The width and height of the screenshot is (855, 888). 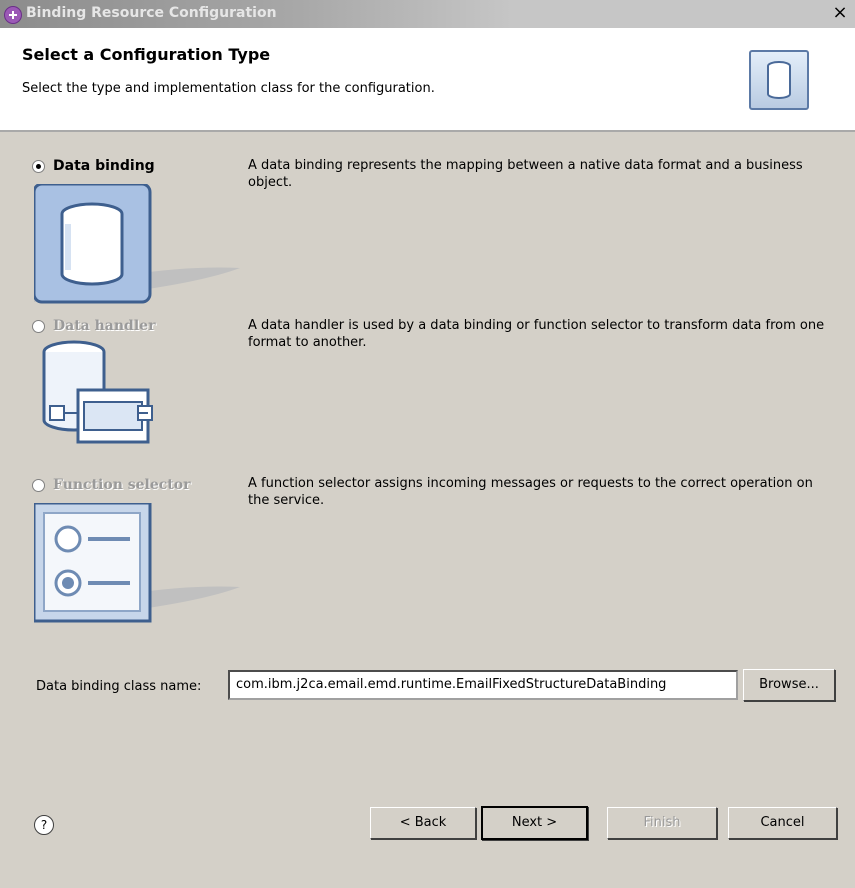 What do you see at coordinates (139, 400) in the screenshot?
I see `data-handler-icon` at bounding box center [139, 400].